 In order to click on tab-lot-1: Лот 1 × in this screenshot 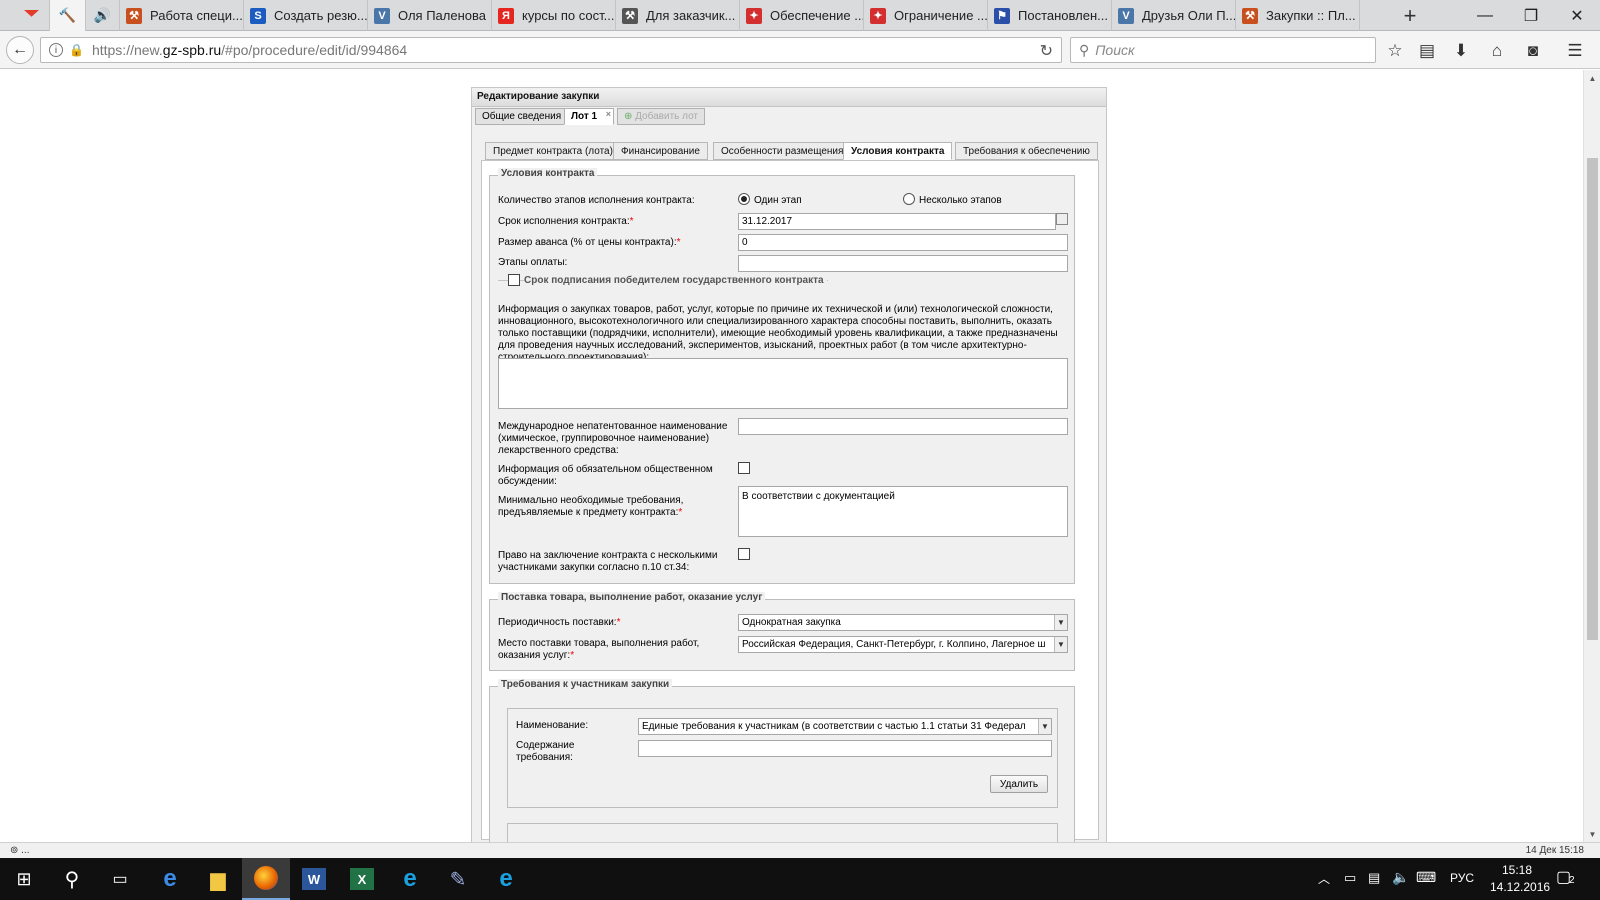, I will do `click(589, 116)`.